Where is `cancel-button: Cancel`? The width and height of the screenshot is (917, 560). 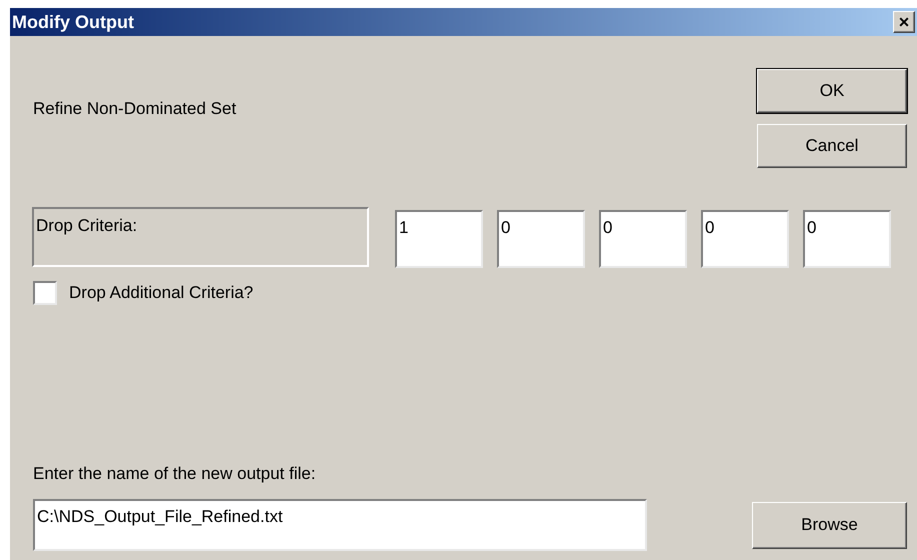 cancel-button: Cancel is located at coordinates (832, 146).